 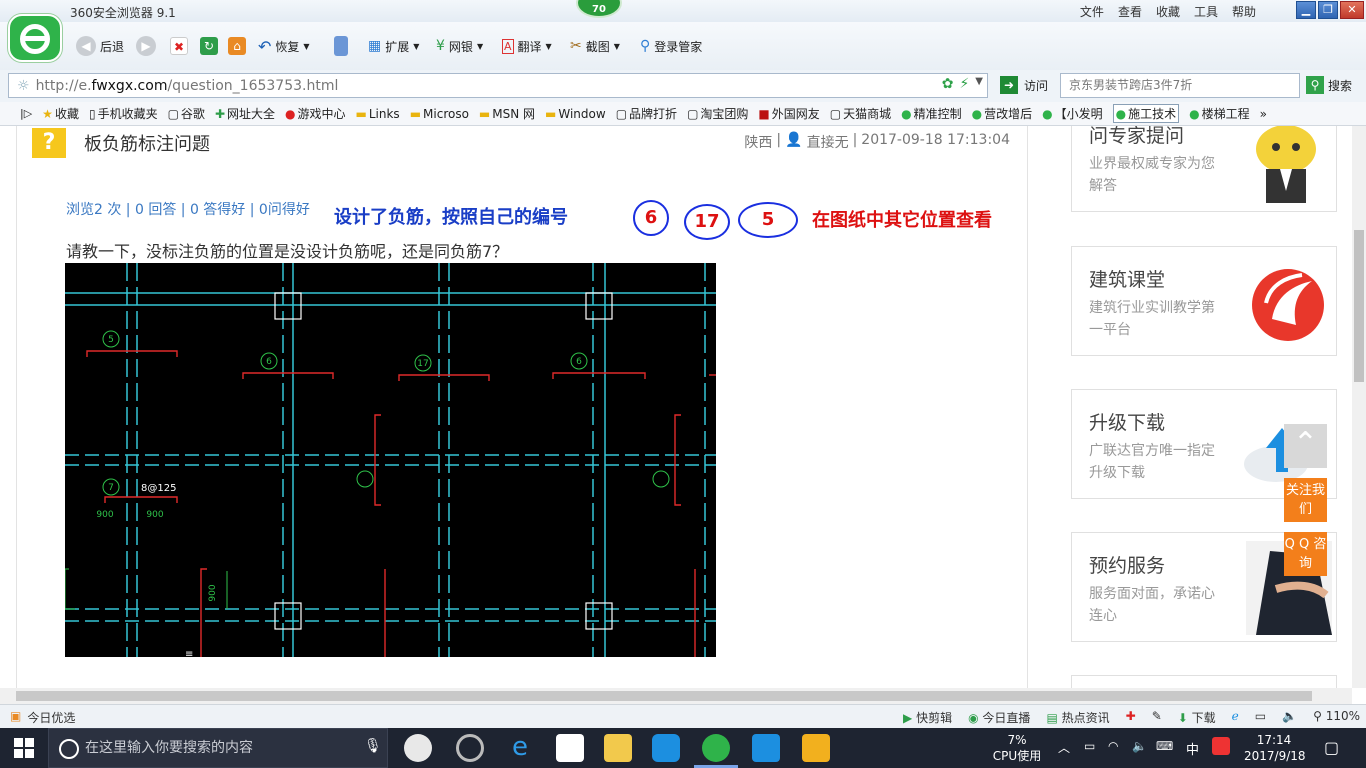 I want to click on tray-chevron-icon: ︿, so click(x=1064, y=747).